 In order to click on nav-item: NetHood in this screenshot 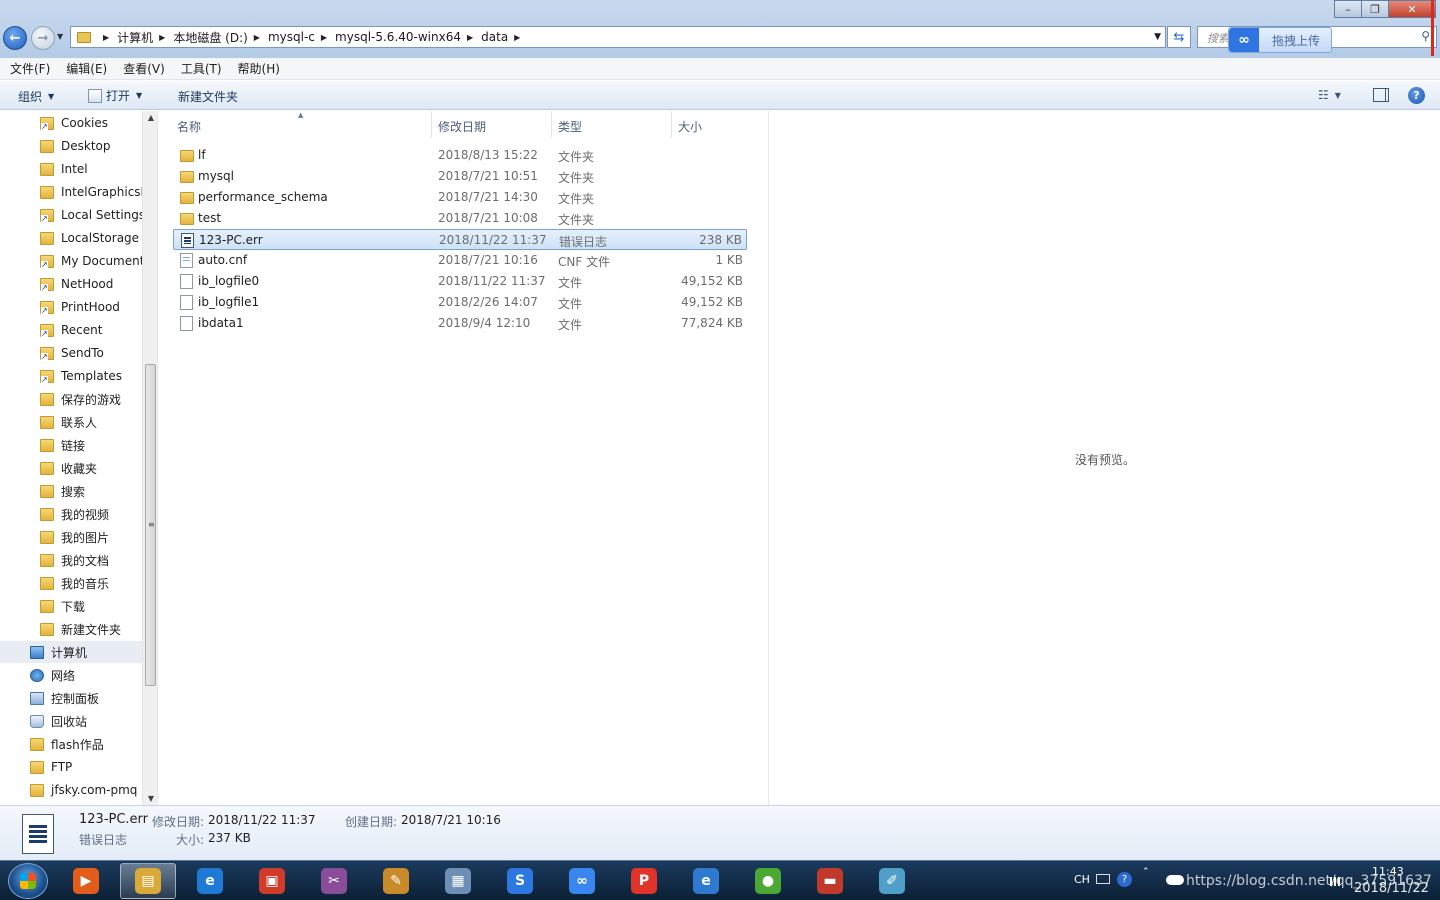, I will do `click(71, 284)`.